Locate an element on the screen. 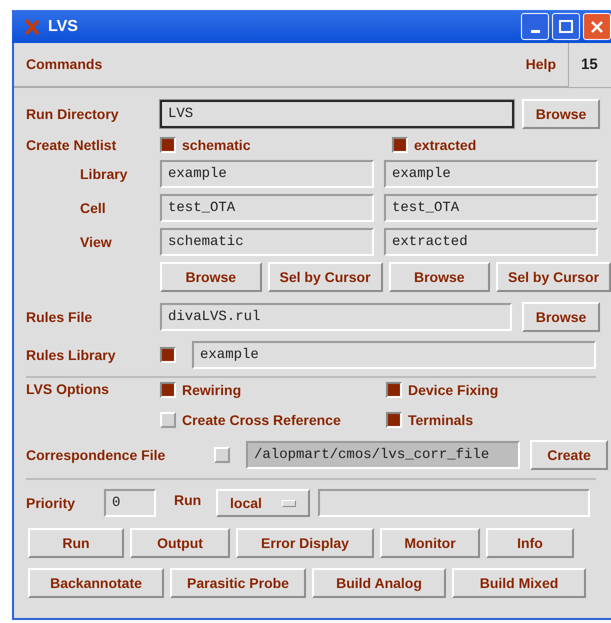 This screenshot has width=611, height=623. run-mode-dropdown: local is located at coordinates (263, 503).